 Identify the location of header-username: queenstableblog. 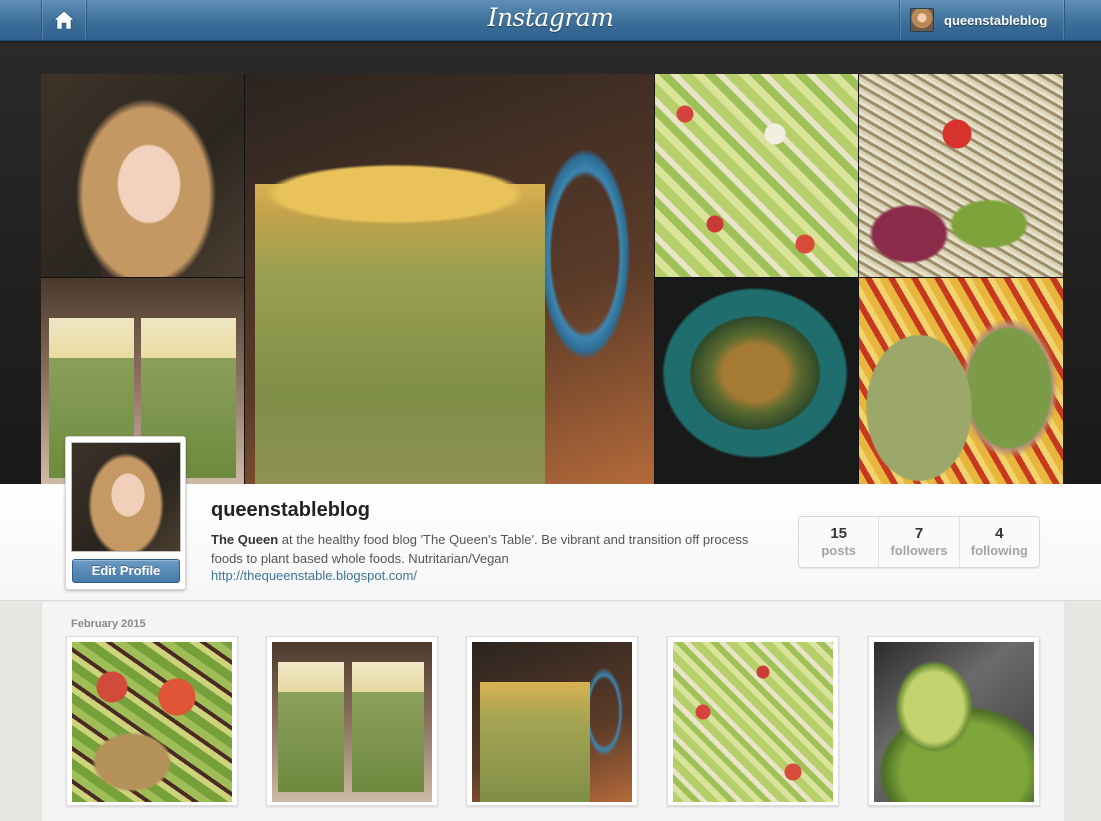
(996, 20).